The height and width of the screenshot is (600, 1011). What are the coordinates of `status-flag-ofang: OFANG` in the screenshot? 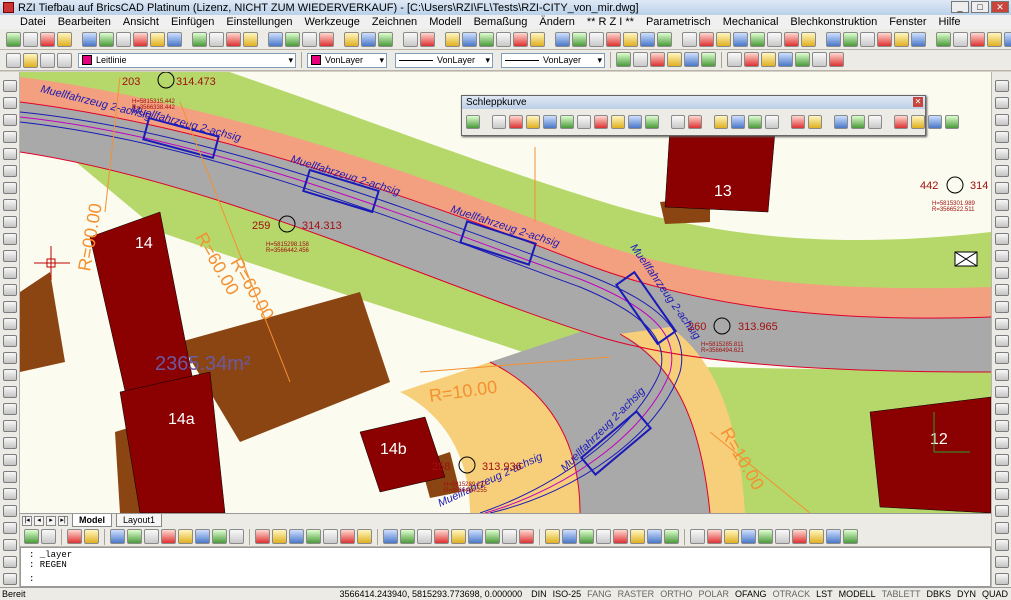 It's located at (751, 594).